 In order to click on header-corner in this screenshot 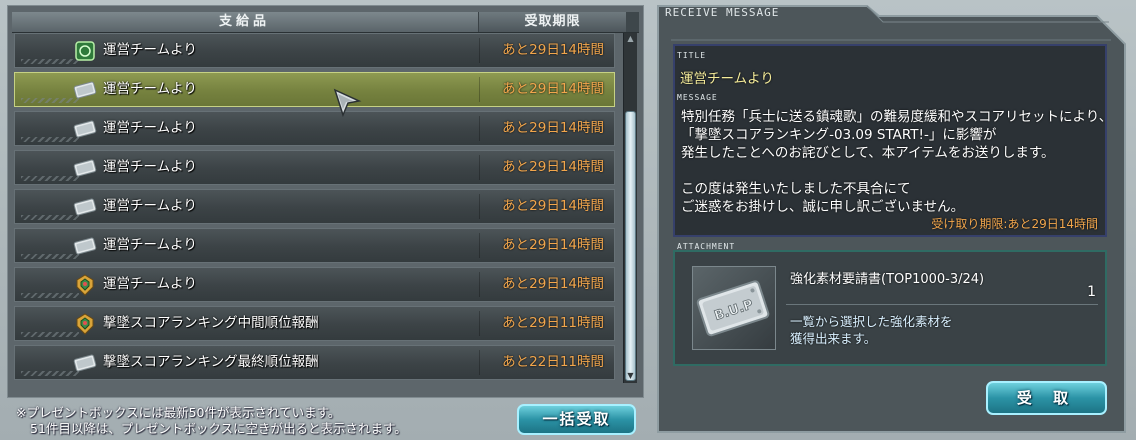, I will do `click(632, 22)`.